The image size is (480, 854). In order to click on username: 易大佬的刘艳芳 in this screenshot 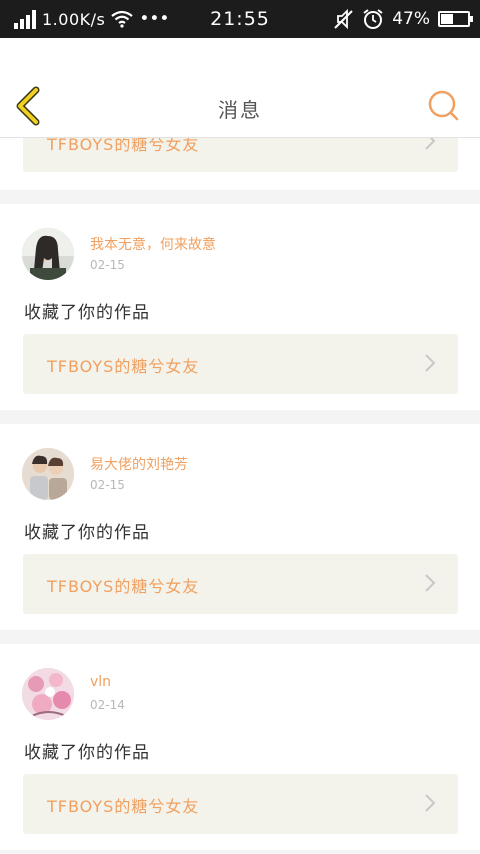, I will do `click(139, 464)`.